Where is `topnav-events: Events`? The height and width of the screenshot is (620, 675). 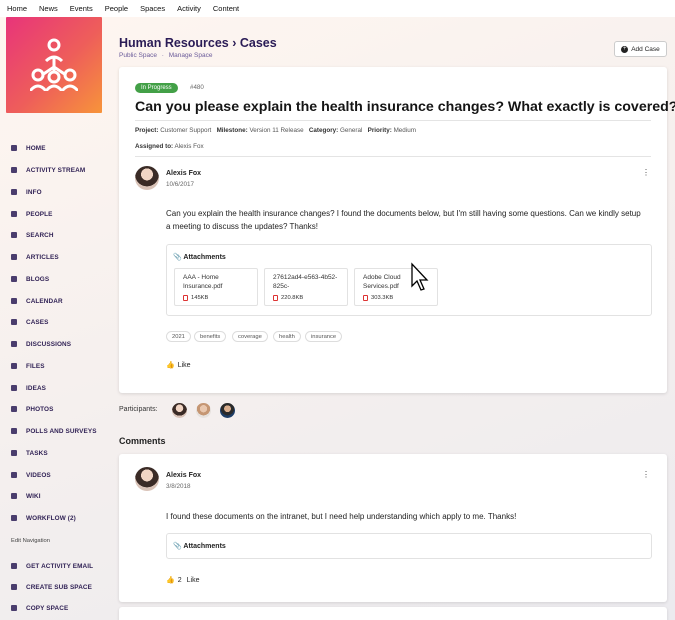
topnav-events: Events is located at coordinates (81, 8).